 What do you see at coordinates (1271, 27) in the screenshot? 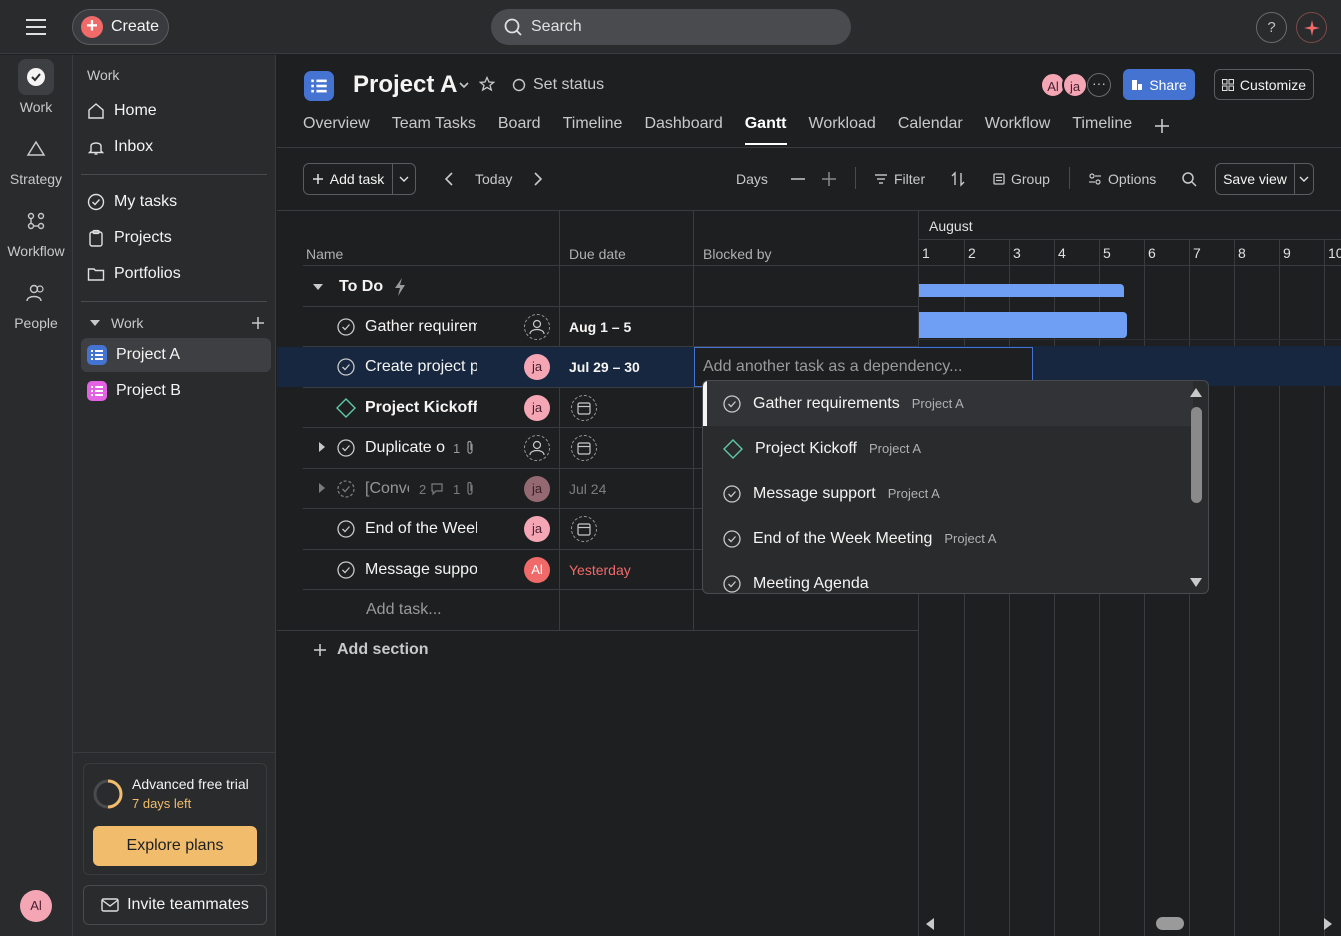
I see `help-button: ?` at bounding box center [1271, 27].